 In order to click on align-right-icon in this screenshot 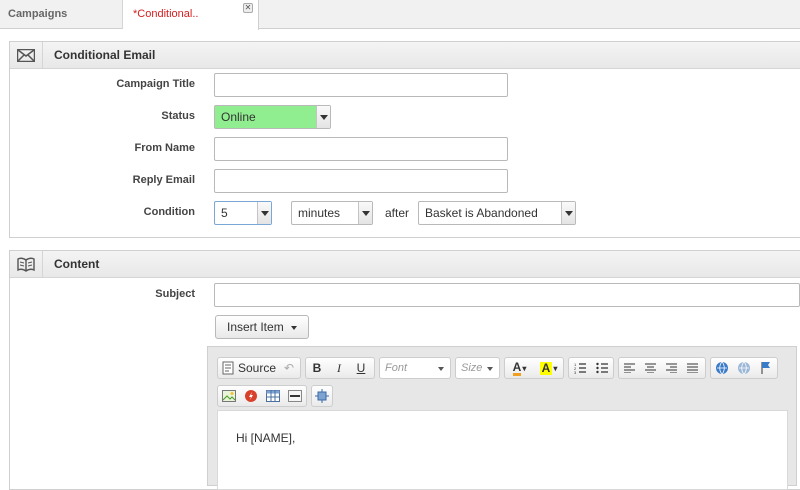, I will do `click(671, 368)`.